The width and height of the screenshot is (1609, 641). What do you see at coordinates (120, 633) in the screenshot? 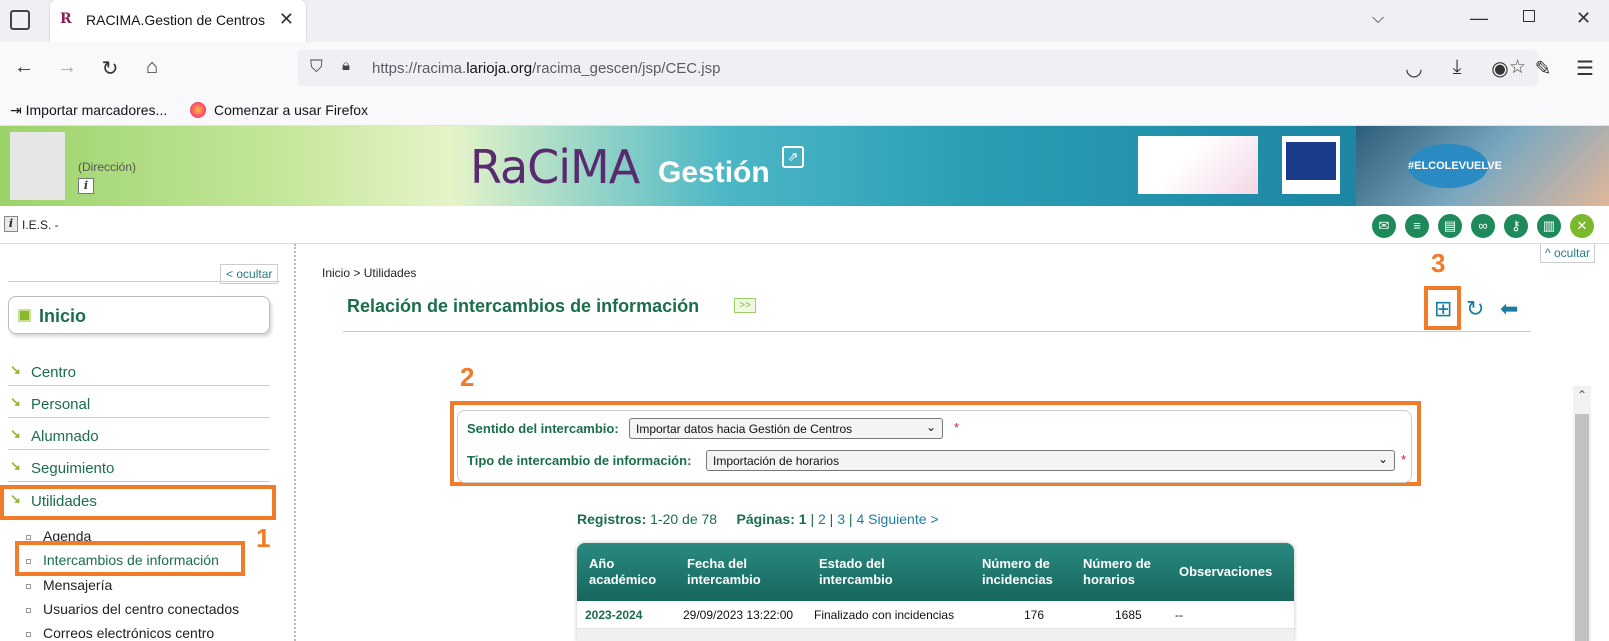
I see `submenu-correos: Correos electrónicos centro` at bounding box center [120, 633].